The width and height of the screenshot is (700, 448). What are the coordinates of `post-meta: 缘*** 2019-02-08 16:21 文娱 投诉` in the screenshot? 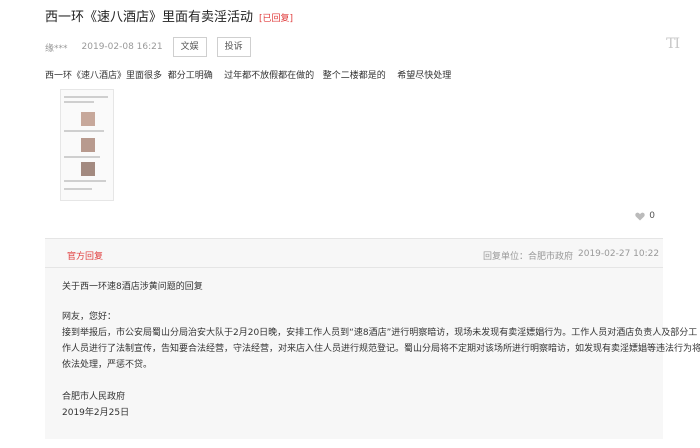 It's located at (148, 47).